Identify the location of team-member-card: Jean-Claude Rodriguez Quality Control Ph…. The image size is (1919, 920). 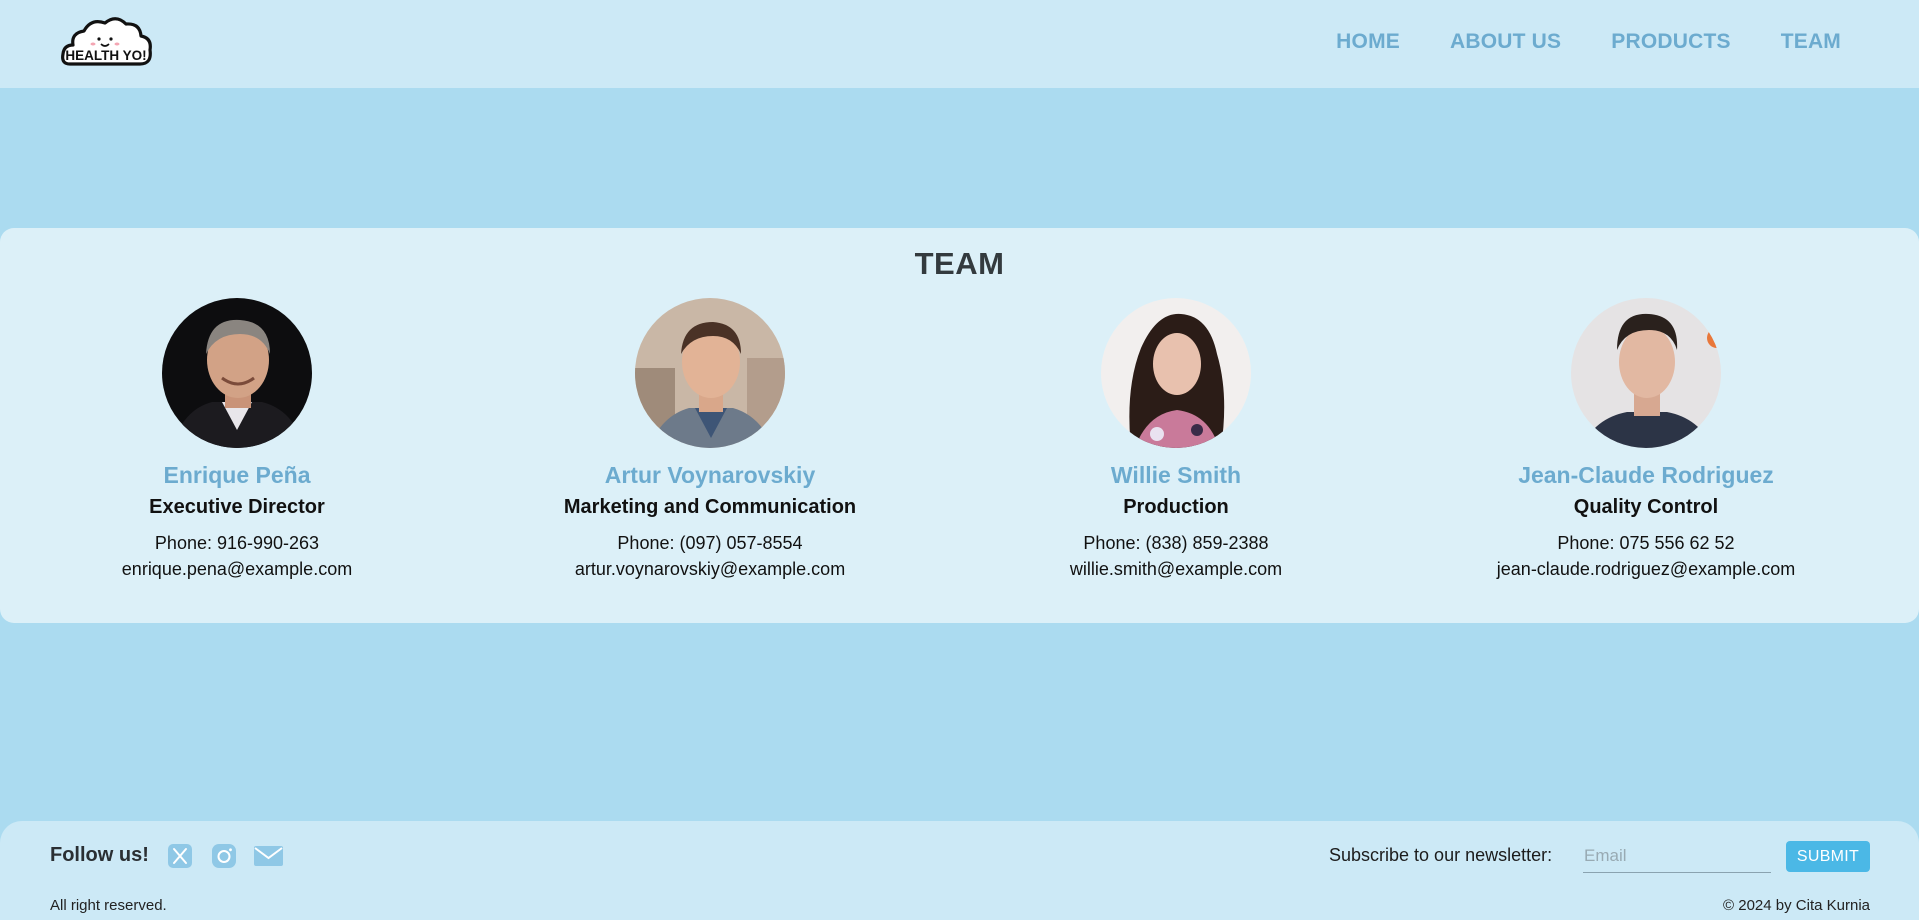
(1646, 439).